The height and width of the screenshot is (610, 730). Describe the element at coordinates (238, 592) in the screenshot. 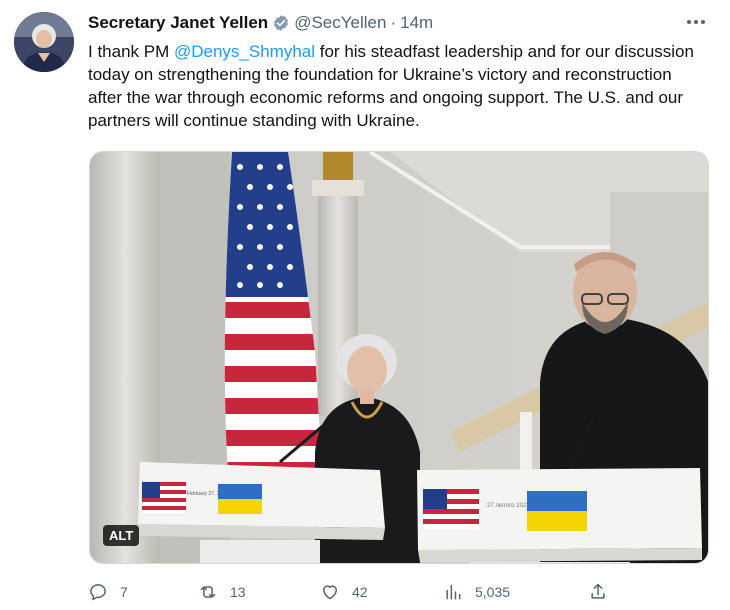

I see `retweet-count: 13` at that location.